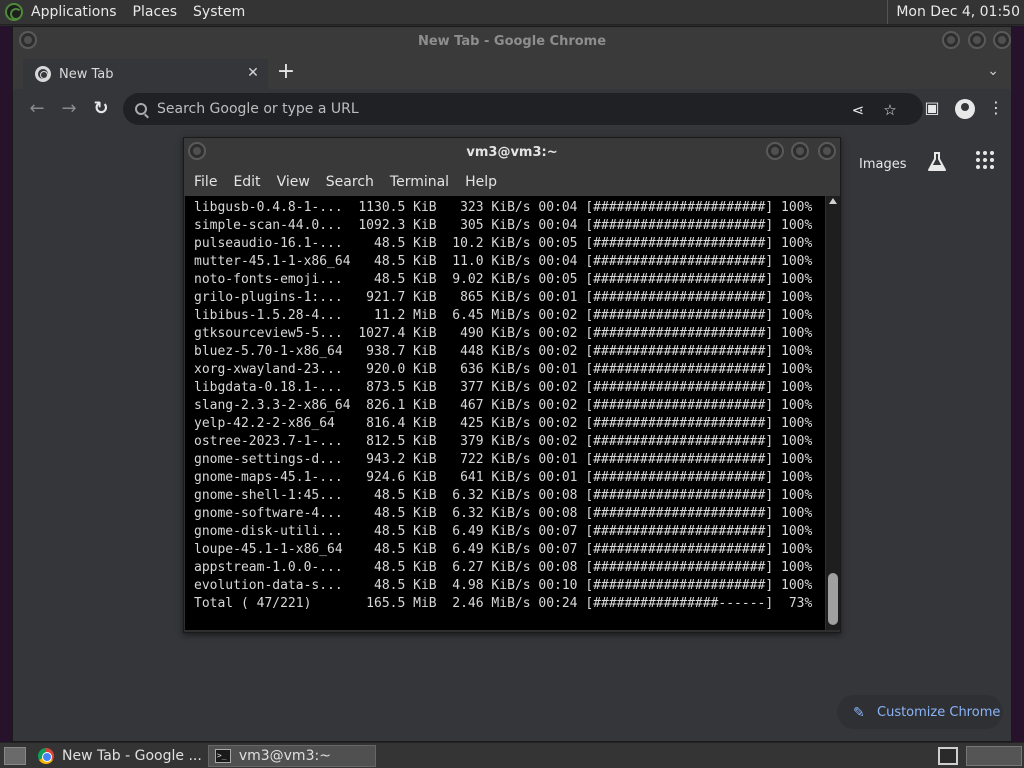  What do you see at coordinates (205, 182) in the screenshot?
I see `terminal-menu-file: File` at bounding box center [205, 182].